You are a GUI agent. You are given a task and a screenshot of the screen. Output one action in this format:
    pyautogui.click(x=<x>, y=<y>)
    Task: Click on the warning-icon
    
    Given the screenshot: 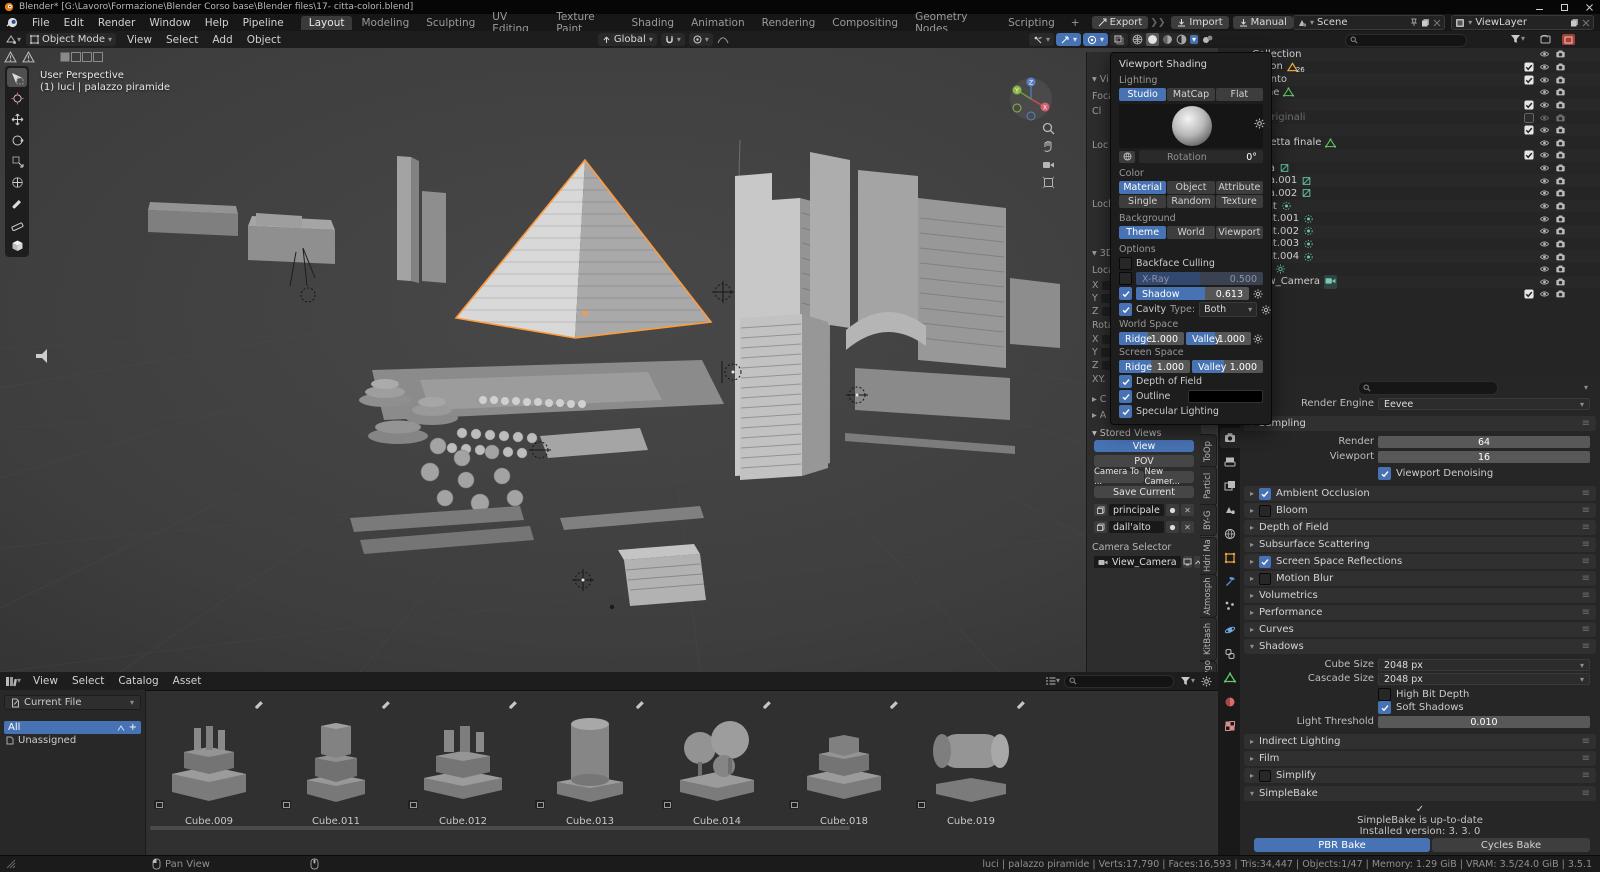 What is the action you would take?
    pyautogui.click(x=28, y=57)
    